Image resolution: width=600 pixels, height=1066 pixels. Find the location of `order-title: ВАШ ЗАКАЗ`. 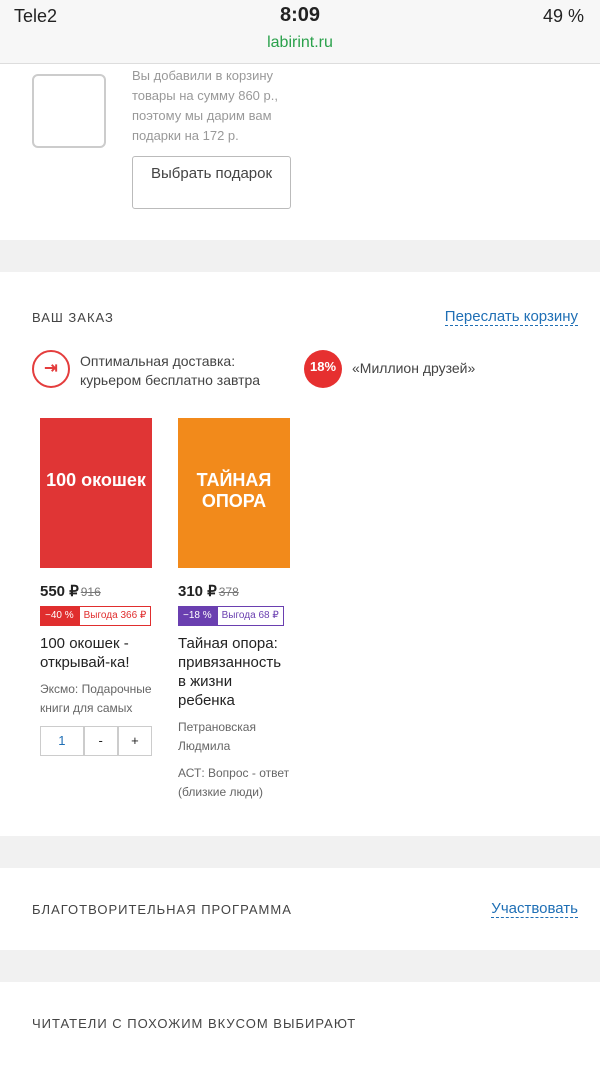

order-title: ВАШ ЗАКАЗ is located at coordinates (73, 317).